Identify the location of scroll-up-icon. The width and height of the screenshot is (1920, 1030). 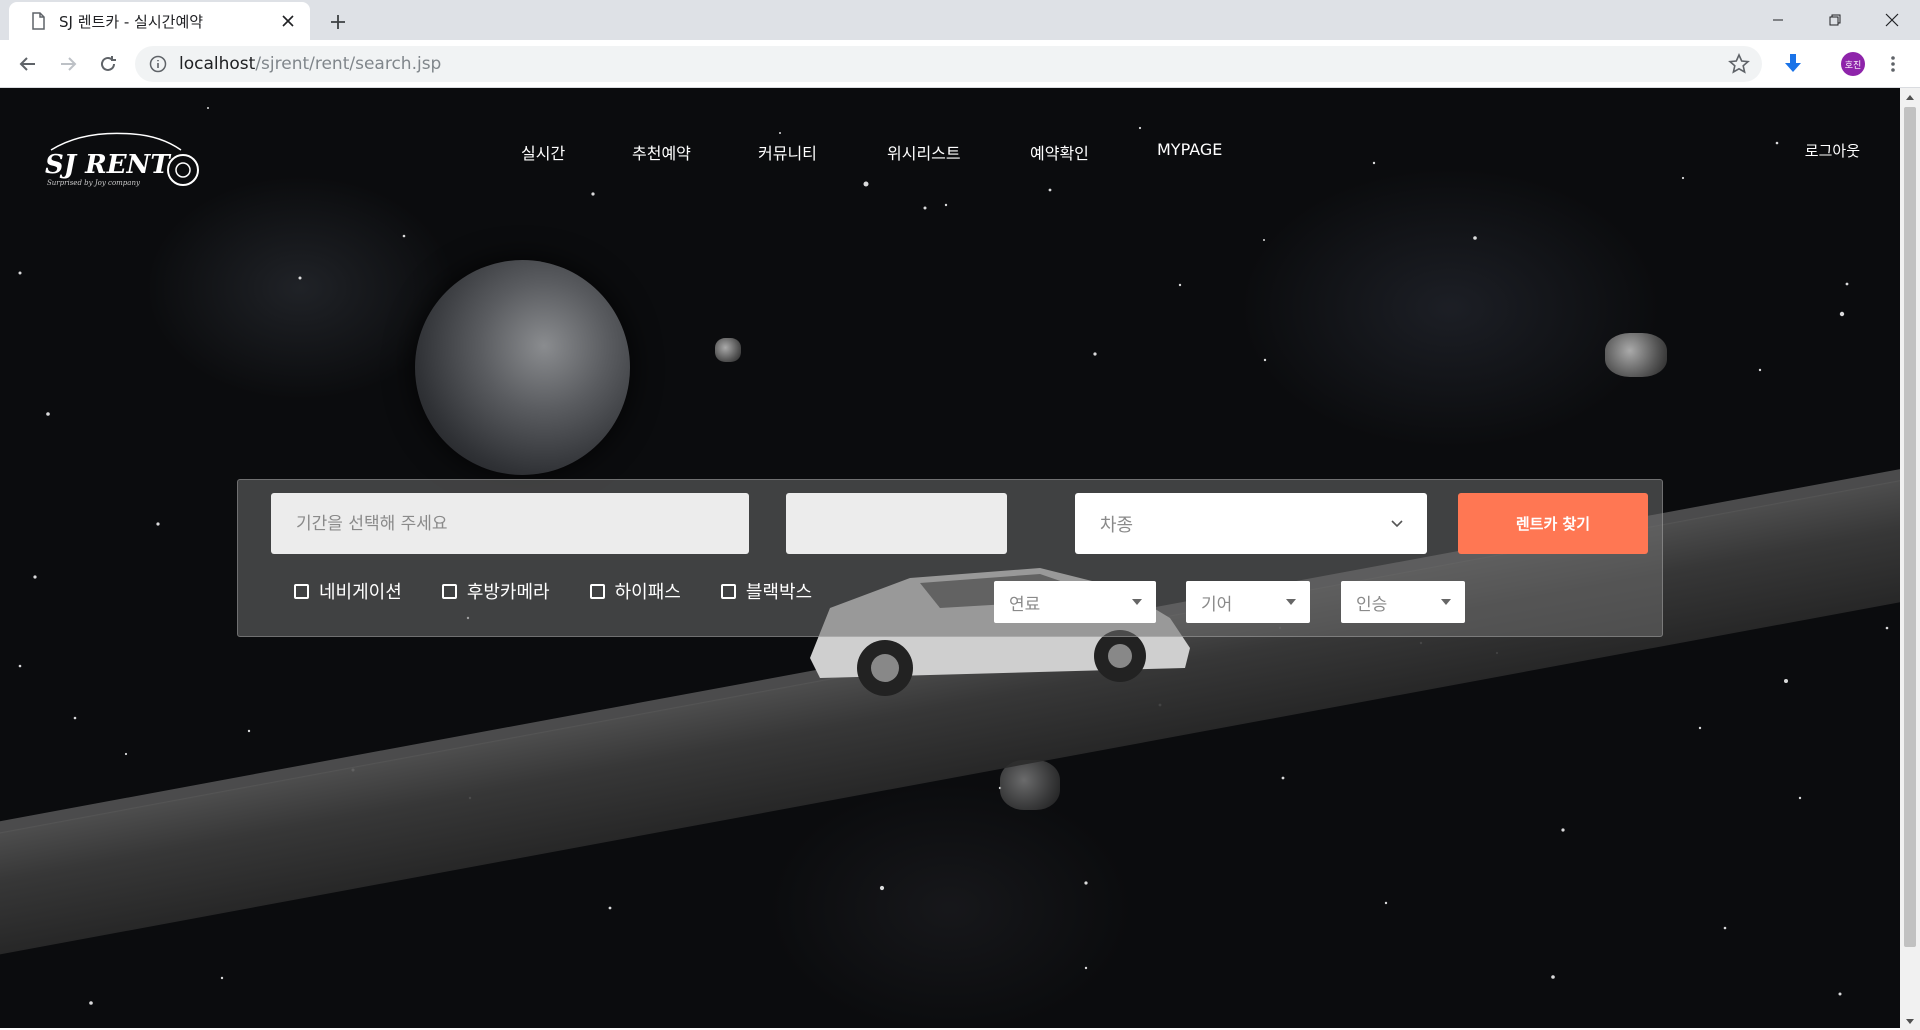
(1910, 96).